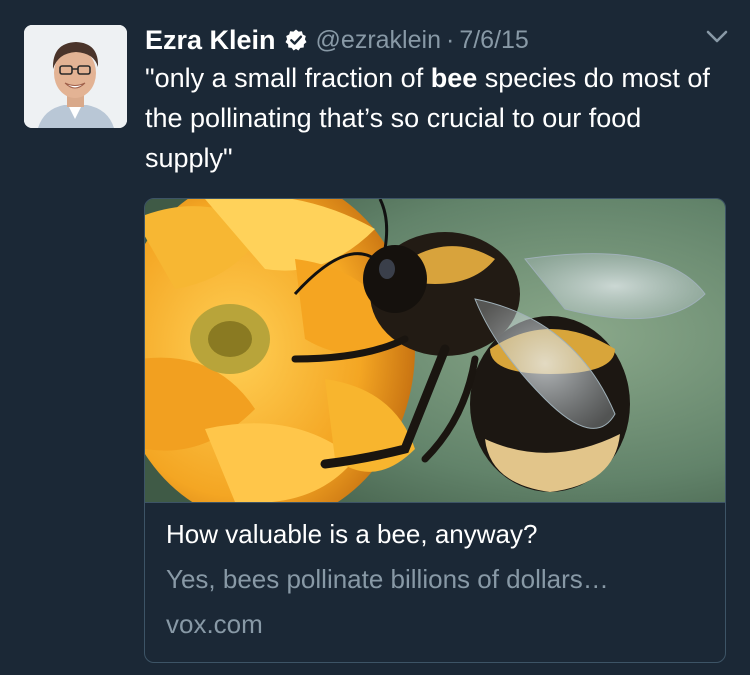 Image resolution: width=750 pixels, height=675 pixels. Describe the element at coordinates (454, 78) in the screenshot. I see `tweet-text-highlight: bee` at that location.